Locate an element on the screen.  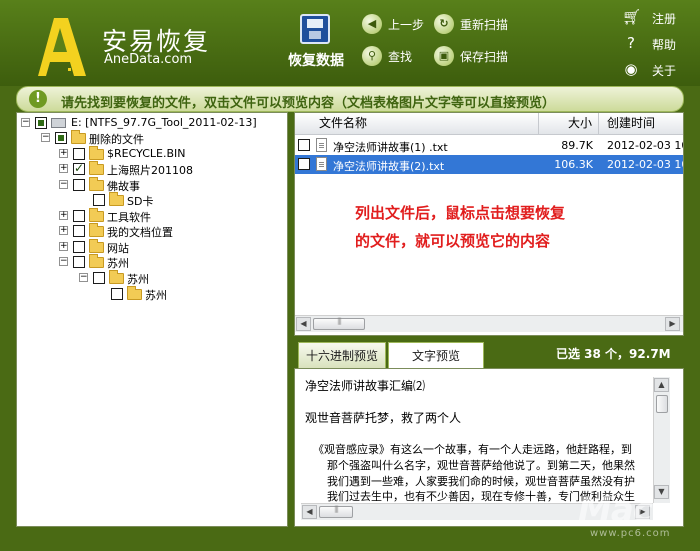
info-icon: ! is located at coordinates (38, 99).